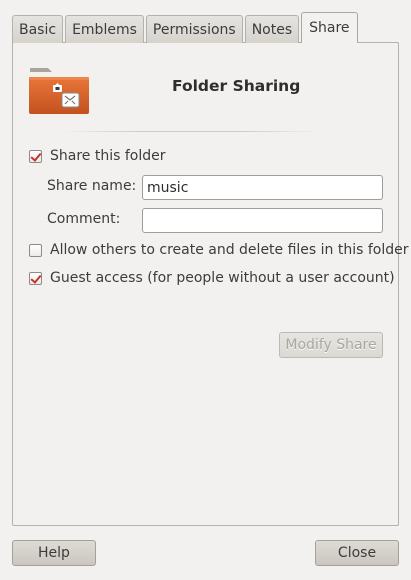 This screenshot has width=411, height=580. Describe the element at coordinates (35, 278) in the screenshot. I see `guest-access-checkbox` at that location.